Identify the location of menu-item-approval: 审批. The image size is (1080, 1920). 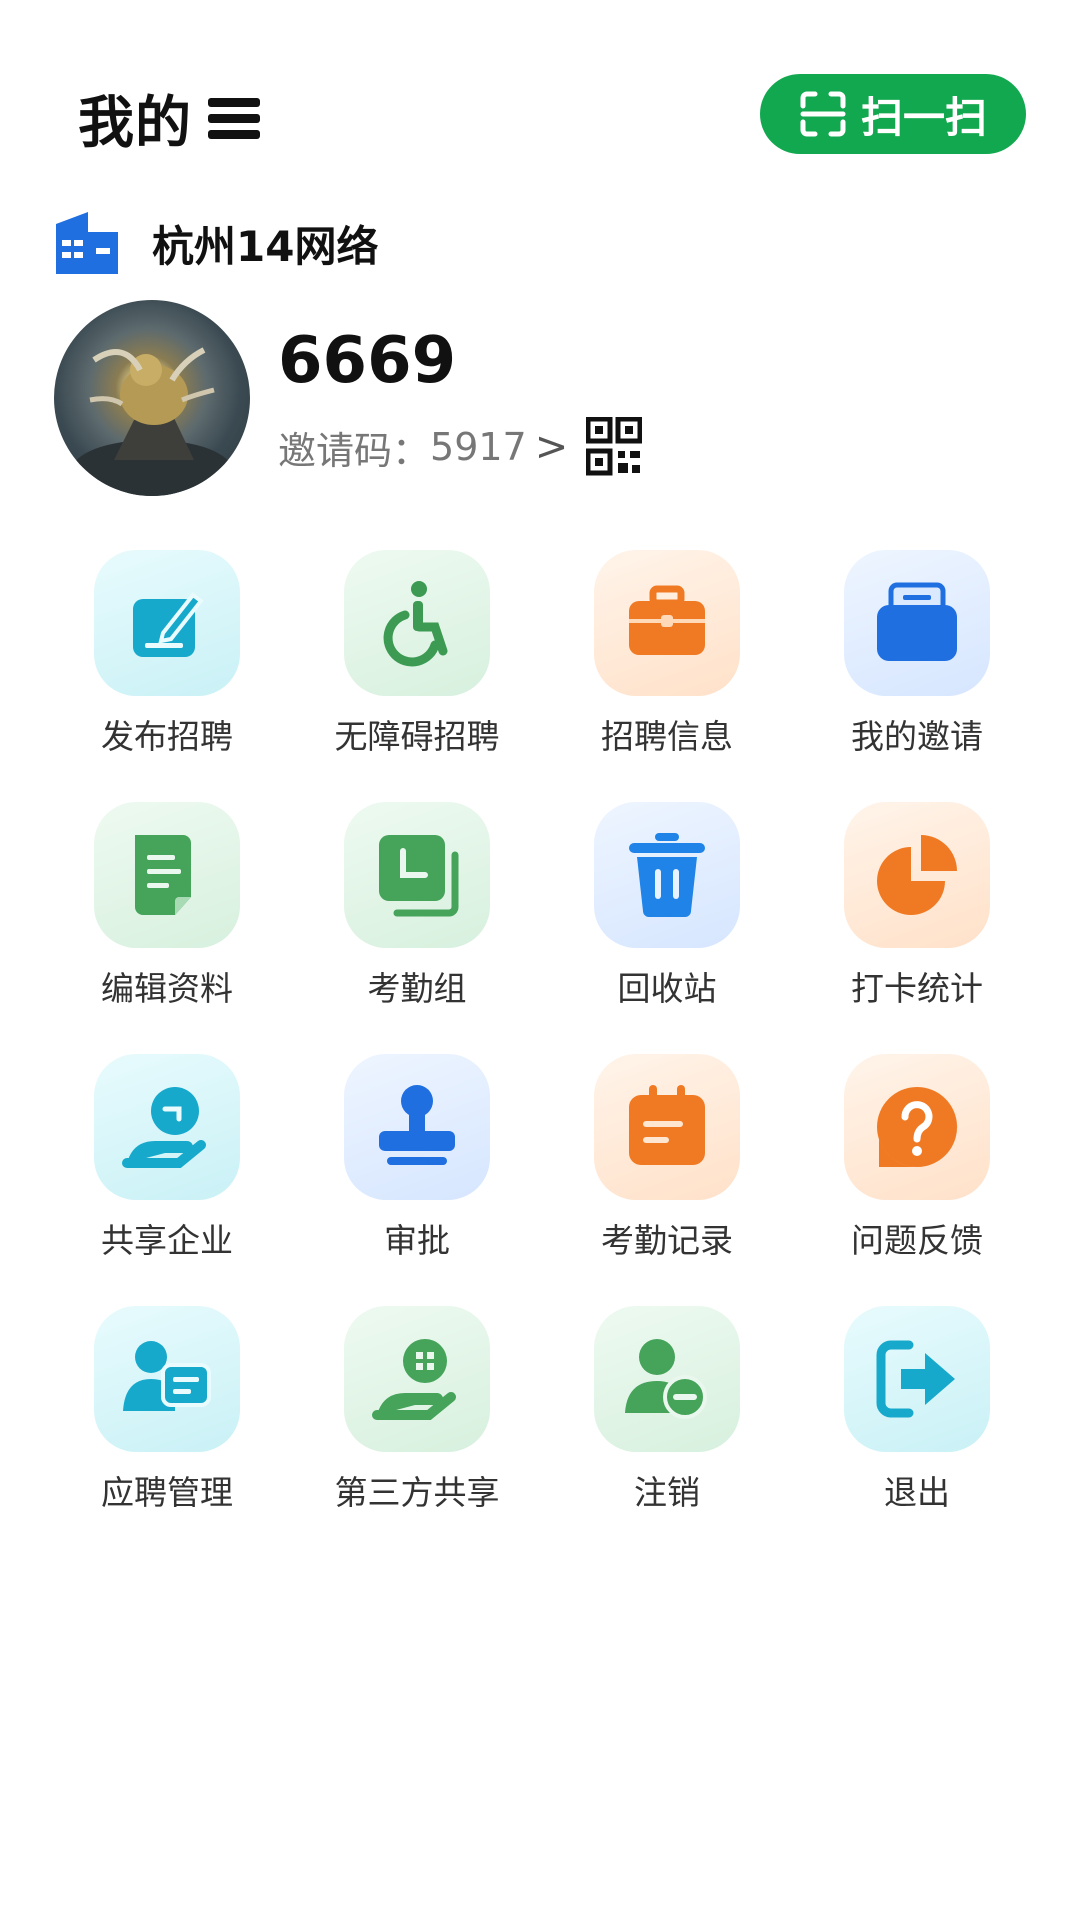
(417, 1164).